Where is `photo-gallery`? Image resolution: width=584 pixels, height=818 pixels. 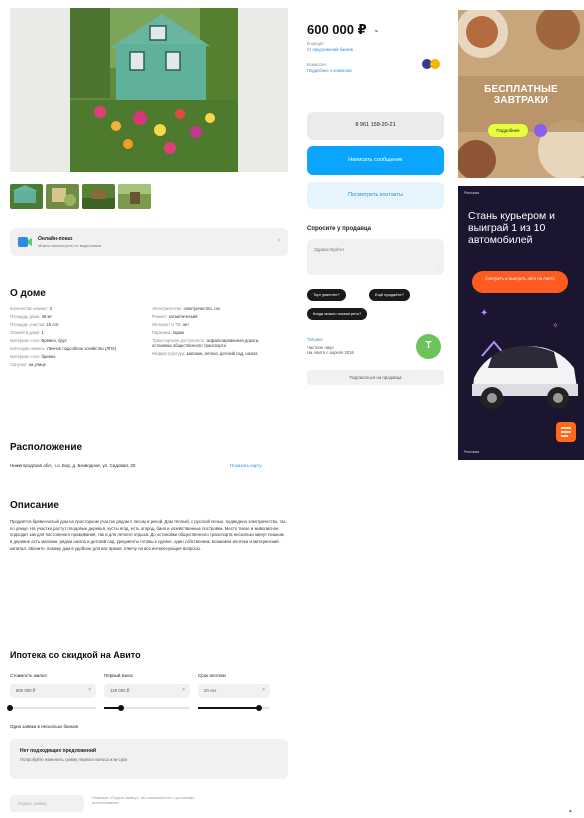
photo-gallery is located at coordinates (149, 90).